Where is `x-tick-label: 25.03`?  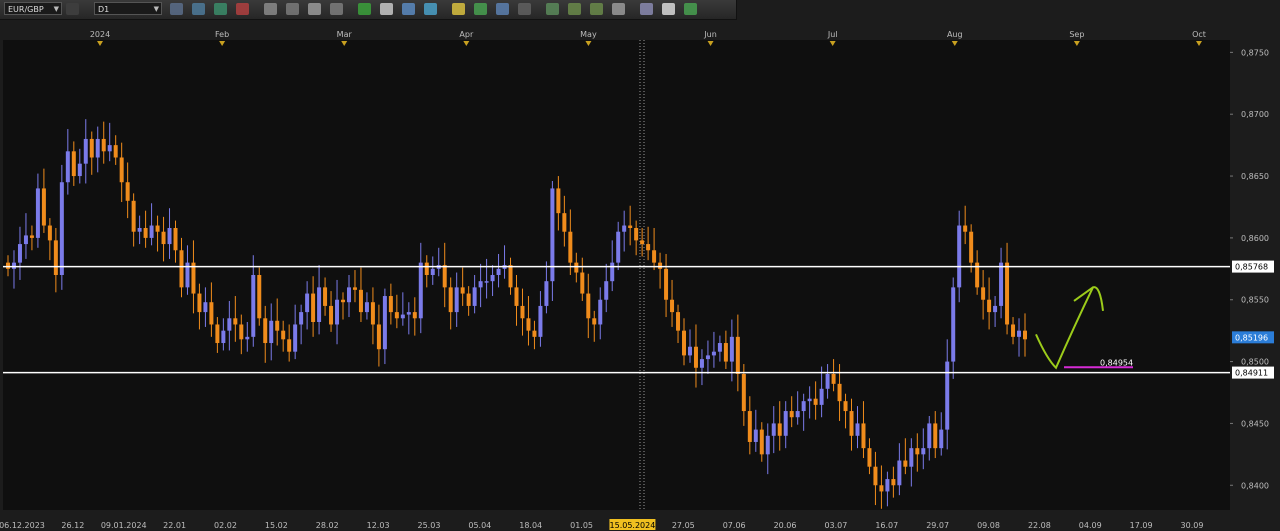
x-tick-label: 25.03 is located at coordinates (429, 525).